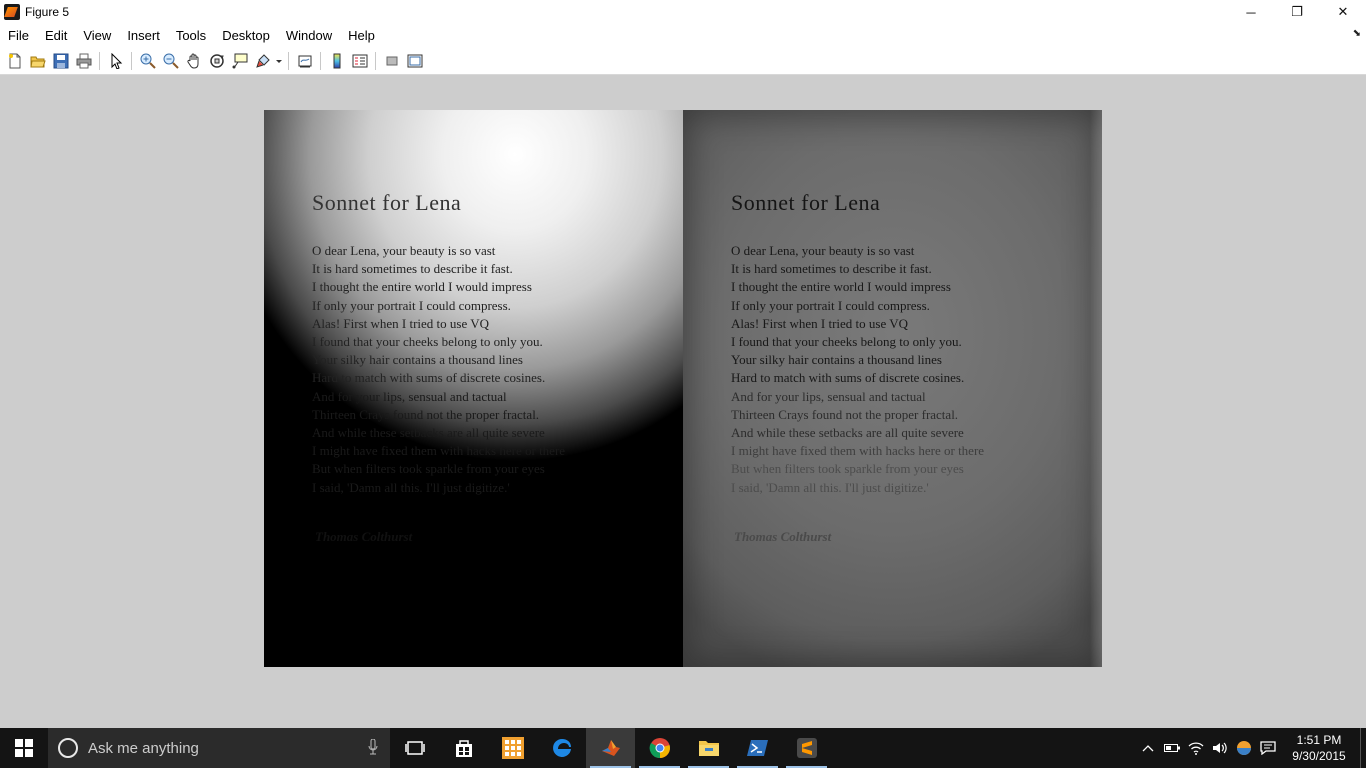  I want to click on windows-logo-icon, so click(24, 748).